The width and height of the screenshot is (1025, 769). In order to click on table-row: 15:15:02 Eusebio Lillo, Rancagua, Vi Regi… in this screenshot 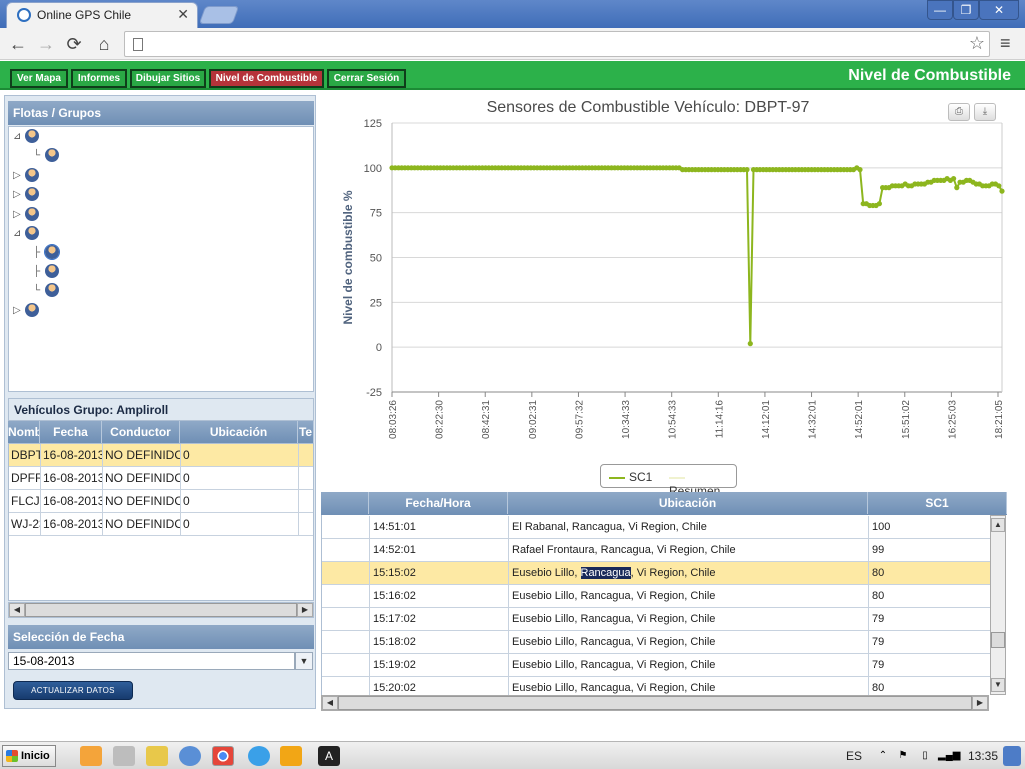, I will do `click(656, 573)`.